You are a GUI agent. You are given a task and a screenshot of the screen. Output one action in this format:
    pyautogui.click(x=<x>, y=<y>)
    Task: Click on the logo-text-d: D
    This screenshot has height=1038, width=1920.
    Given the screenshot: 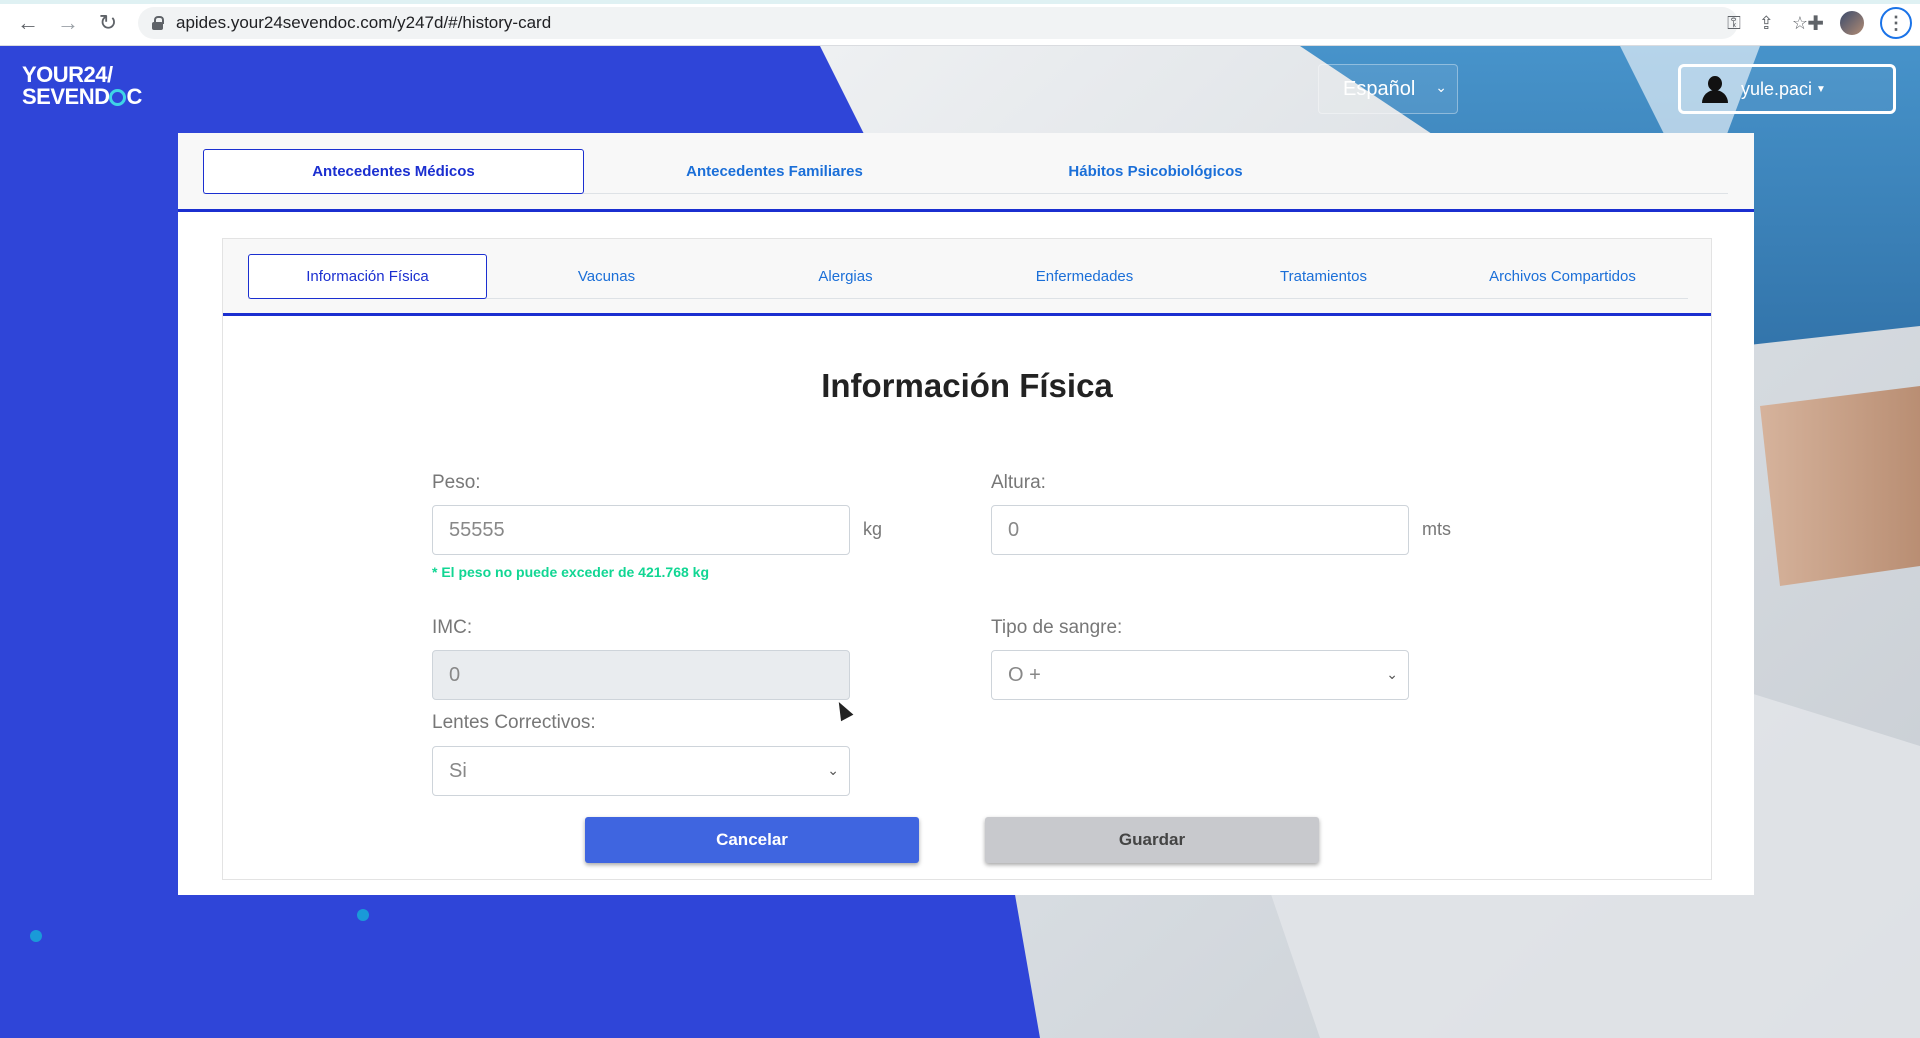 What is the action you would take?
    pyautogui.click(x=102, y=96)
    